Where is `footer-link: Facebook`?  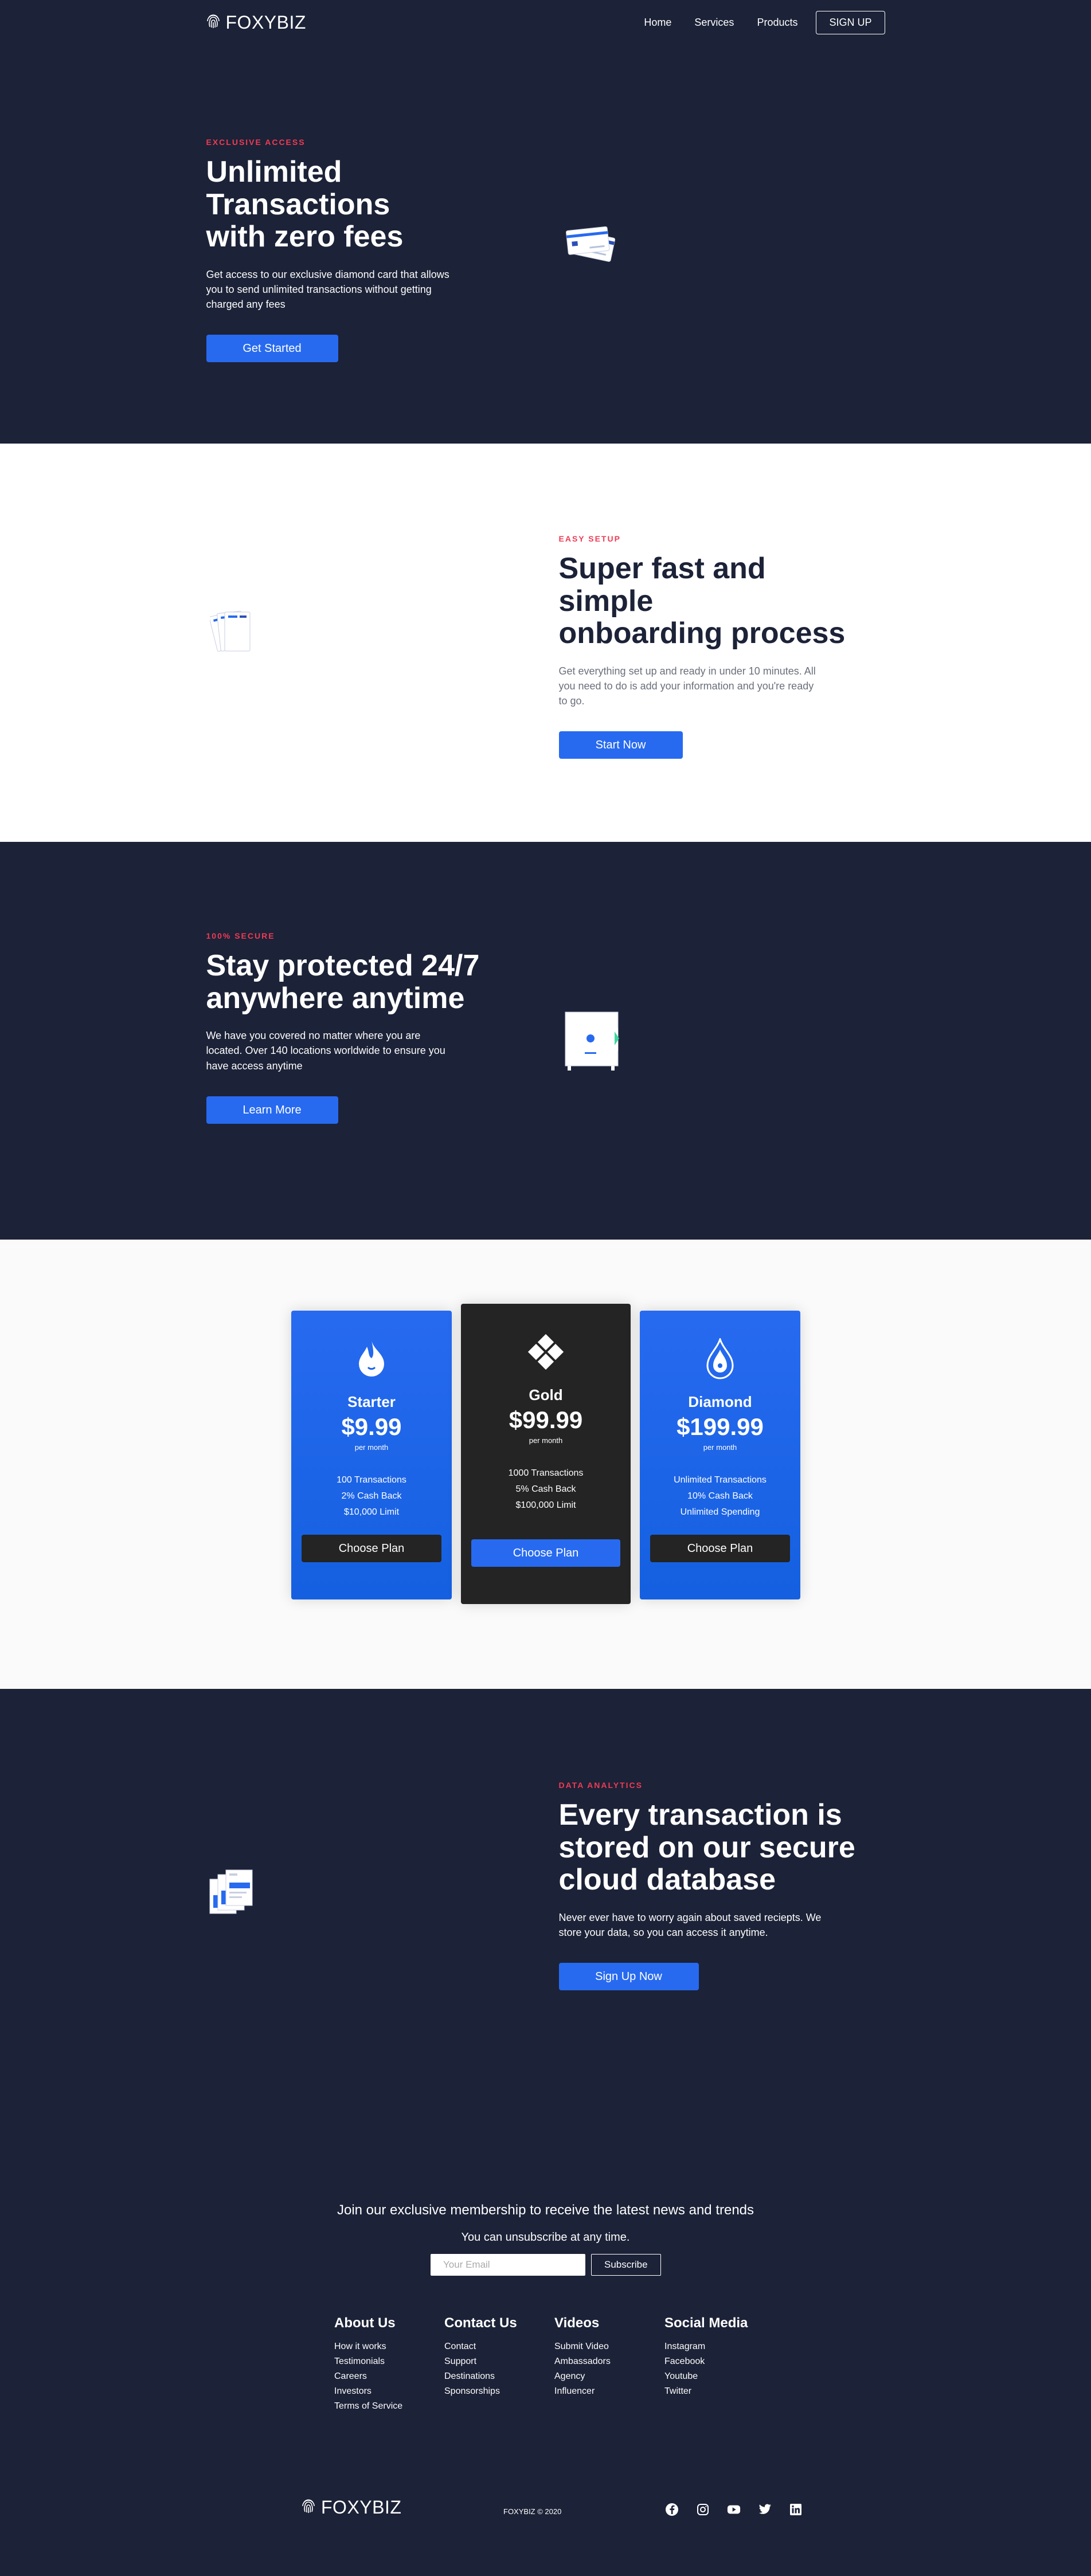 footer-link: Facebook is located at coordinates (720, 2361).